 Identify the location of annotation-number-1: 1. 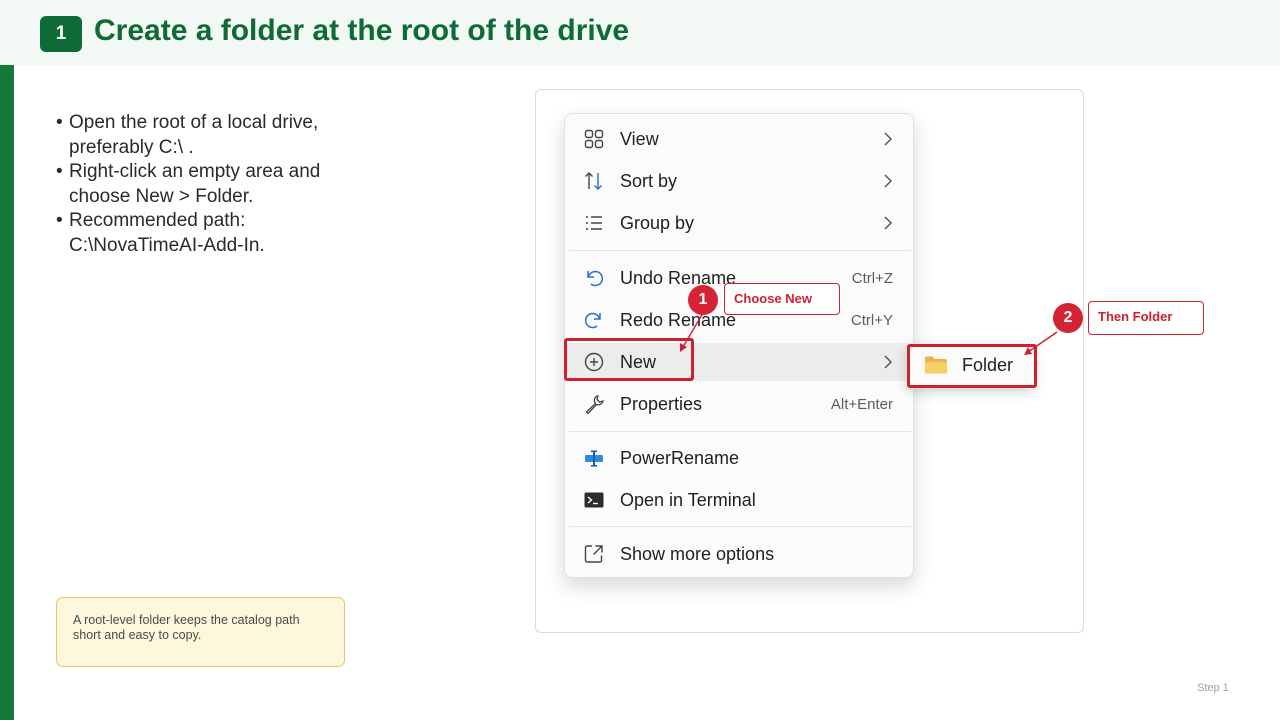
(703, 300).